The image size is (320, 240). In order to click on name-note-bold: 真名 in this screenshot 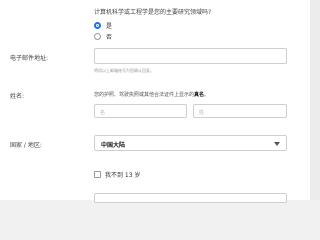, I will do `click(199, 95)`.